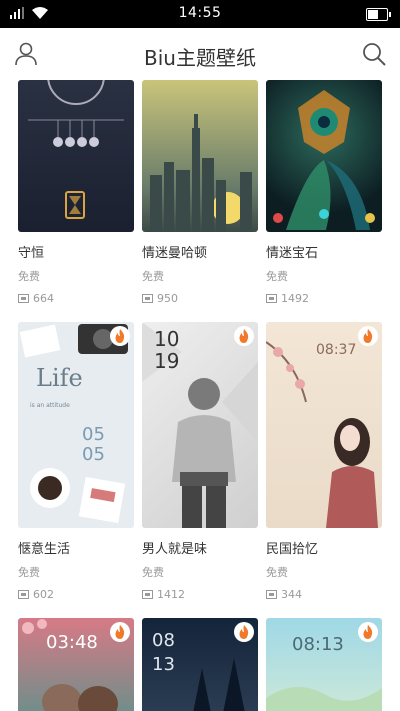 The width and height of the screenshot is (400, 711). I want to click on download-count: 344, so click(324, 594).